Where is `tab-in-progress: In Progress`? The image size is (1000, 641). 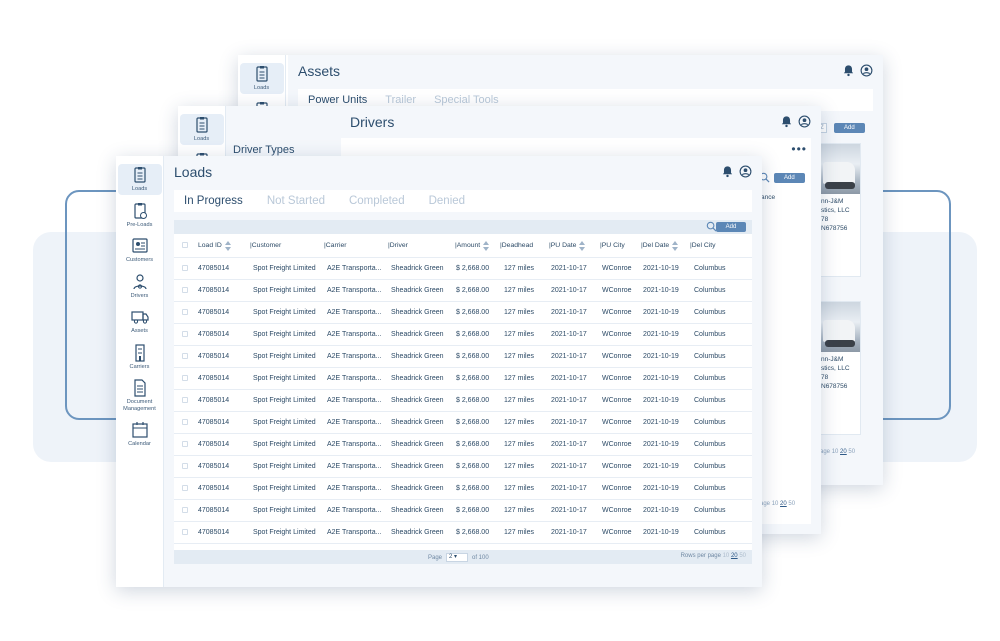 tab-in-progress: In Progress is located at coordinates (213, 201).